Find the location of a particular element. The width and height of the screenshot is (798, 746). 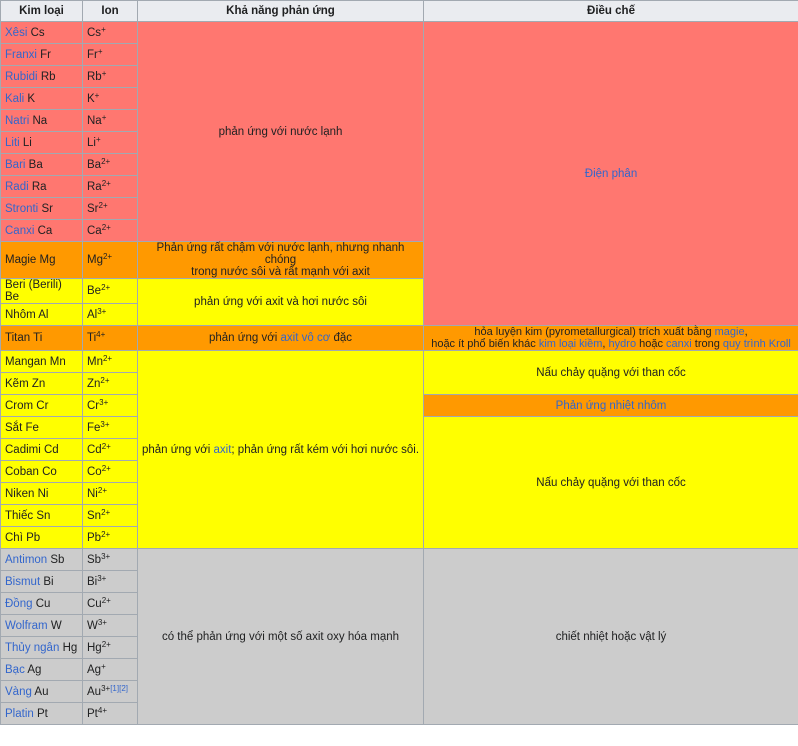

metal-link: Vàng is located at coordinates (18, 692).